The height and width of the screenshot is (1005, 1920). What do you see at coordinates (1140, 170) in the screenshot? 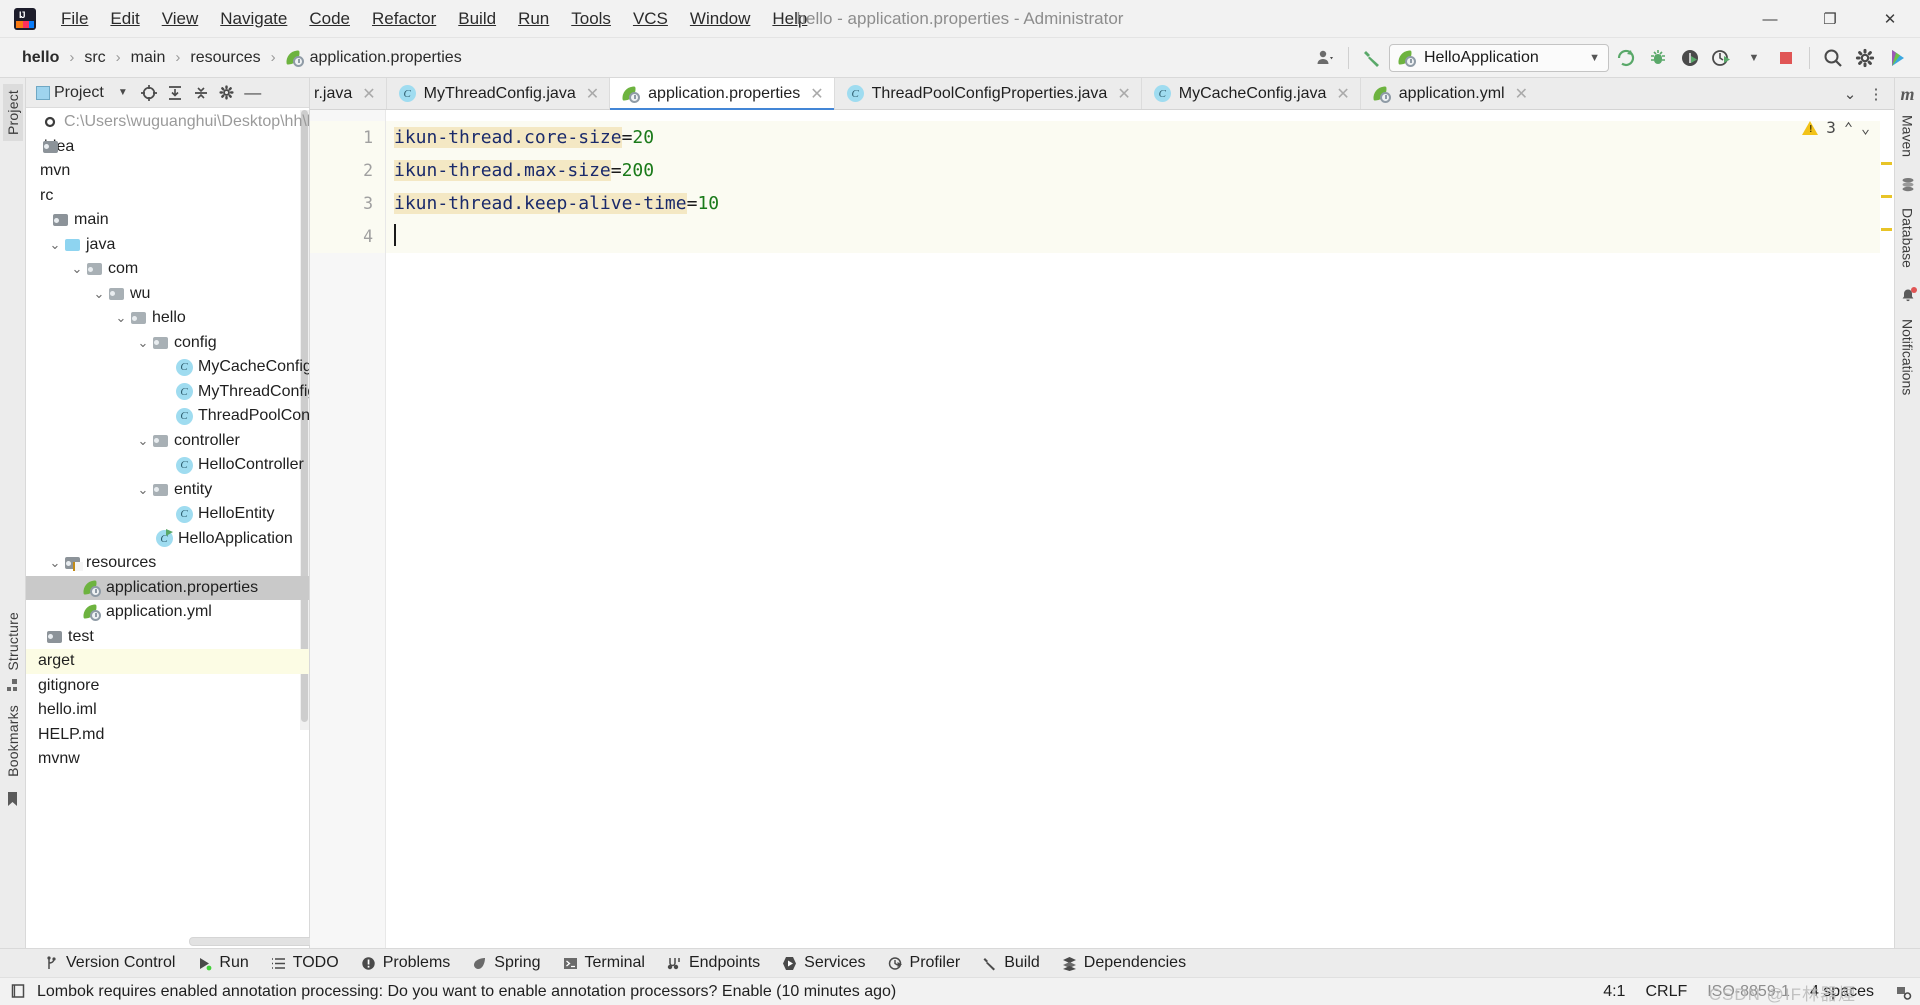
I see `code-line: ikun-thread.max-size=200` at bounding box center [1140, 170].